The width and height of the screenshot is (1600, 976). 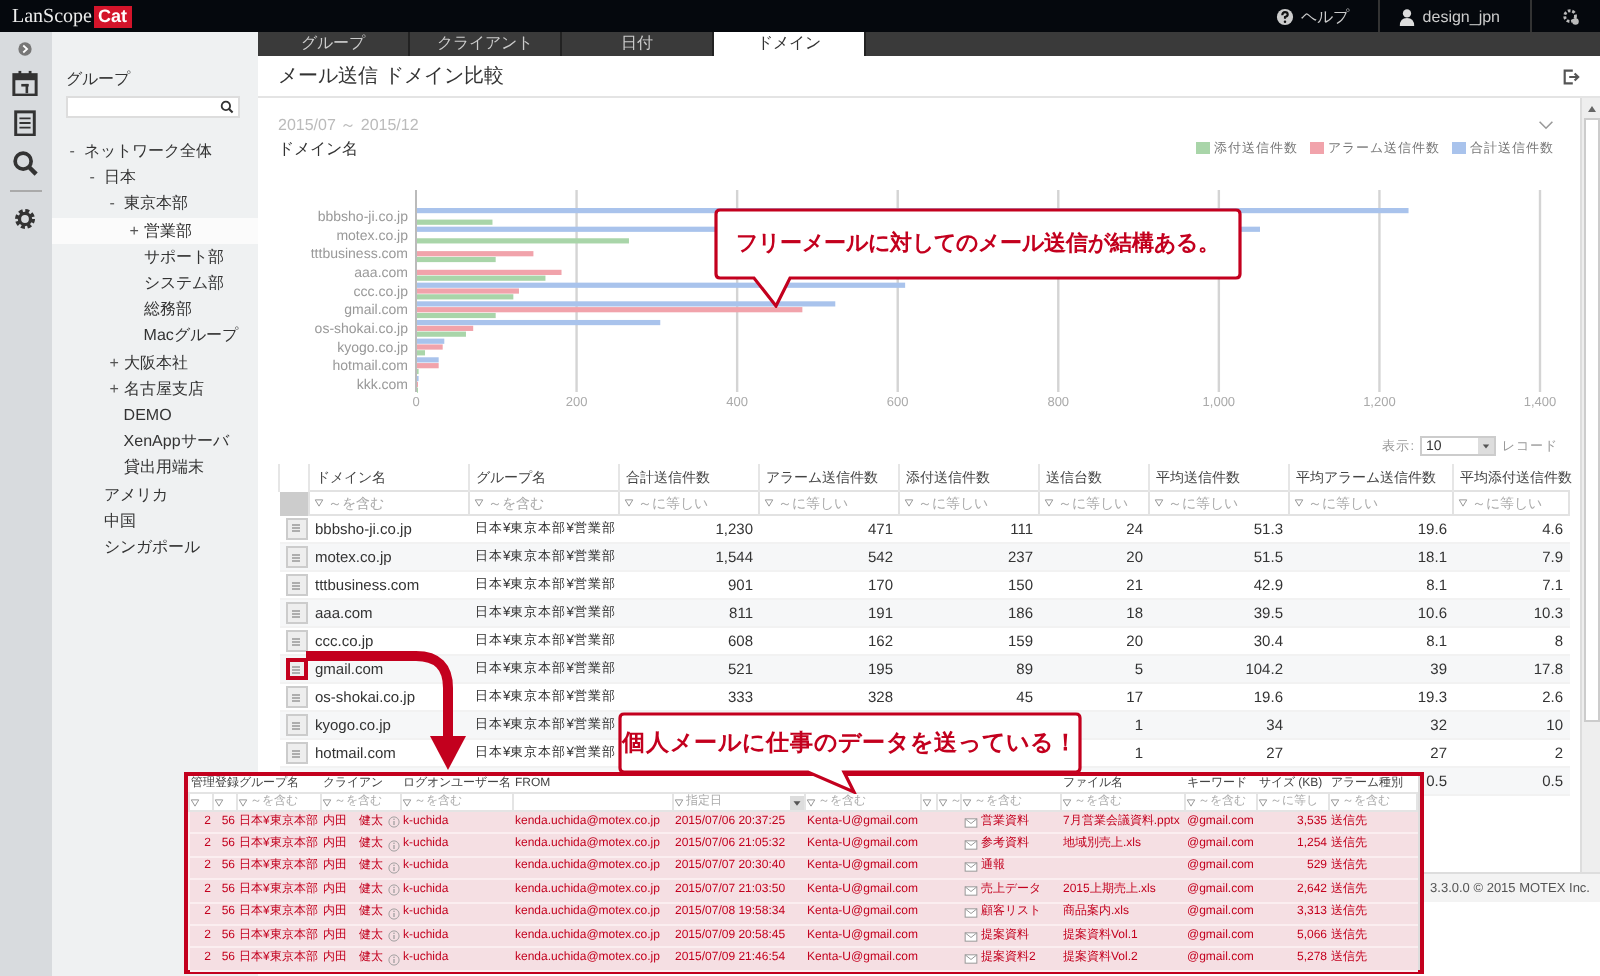 I want to click on tree-label: Macグループ, so click(x=190, y=335).